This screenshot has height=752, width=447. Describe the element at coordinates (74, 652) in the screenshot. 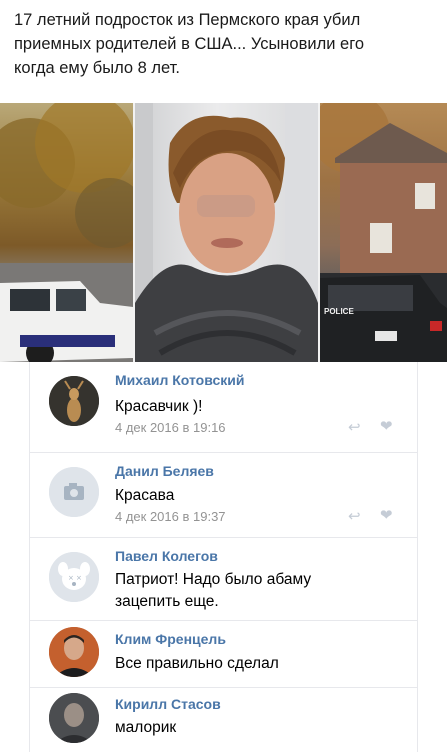

I see `man-photo-avatar` at that location.